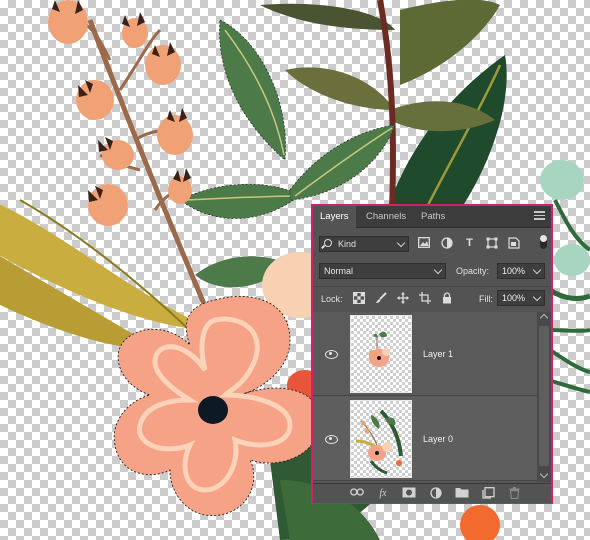 The height and width of the screenshot is (540, 590). What do you see at coordinates (423, 243) in the screenshot?
I see `pixel-filter-icon` at bounding box center [423, 243].